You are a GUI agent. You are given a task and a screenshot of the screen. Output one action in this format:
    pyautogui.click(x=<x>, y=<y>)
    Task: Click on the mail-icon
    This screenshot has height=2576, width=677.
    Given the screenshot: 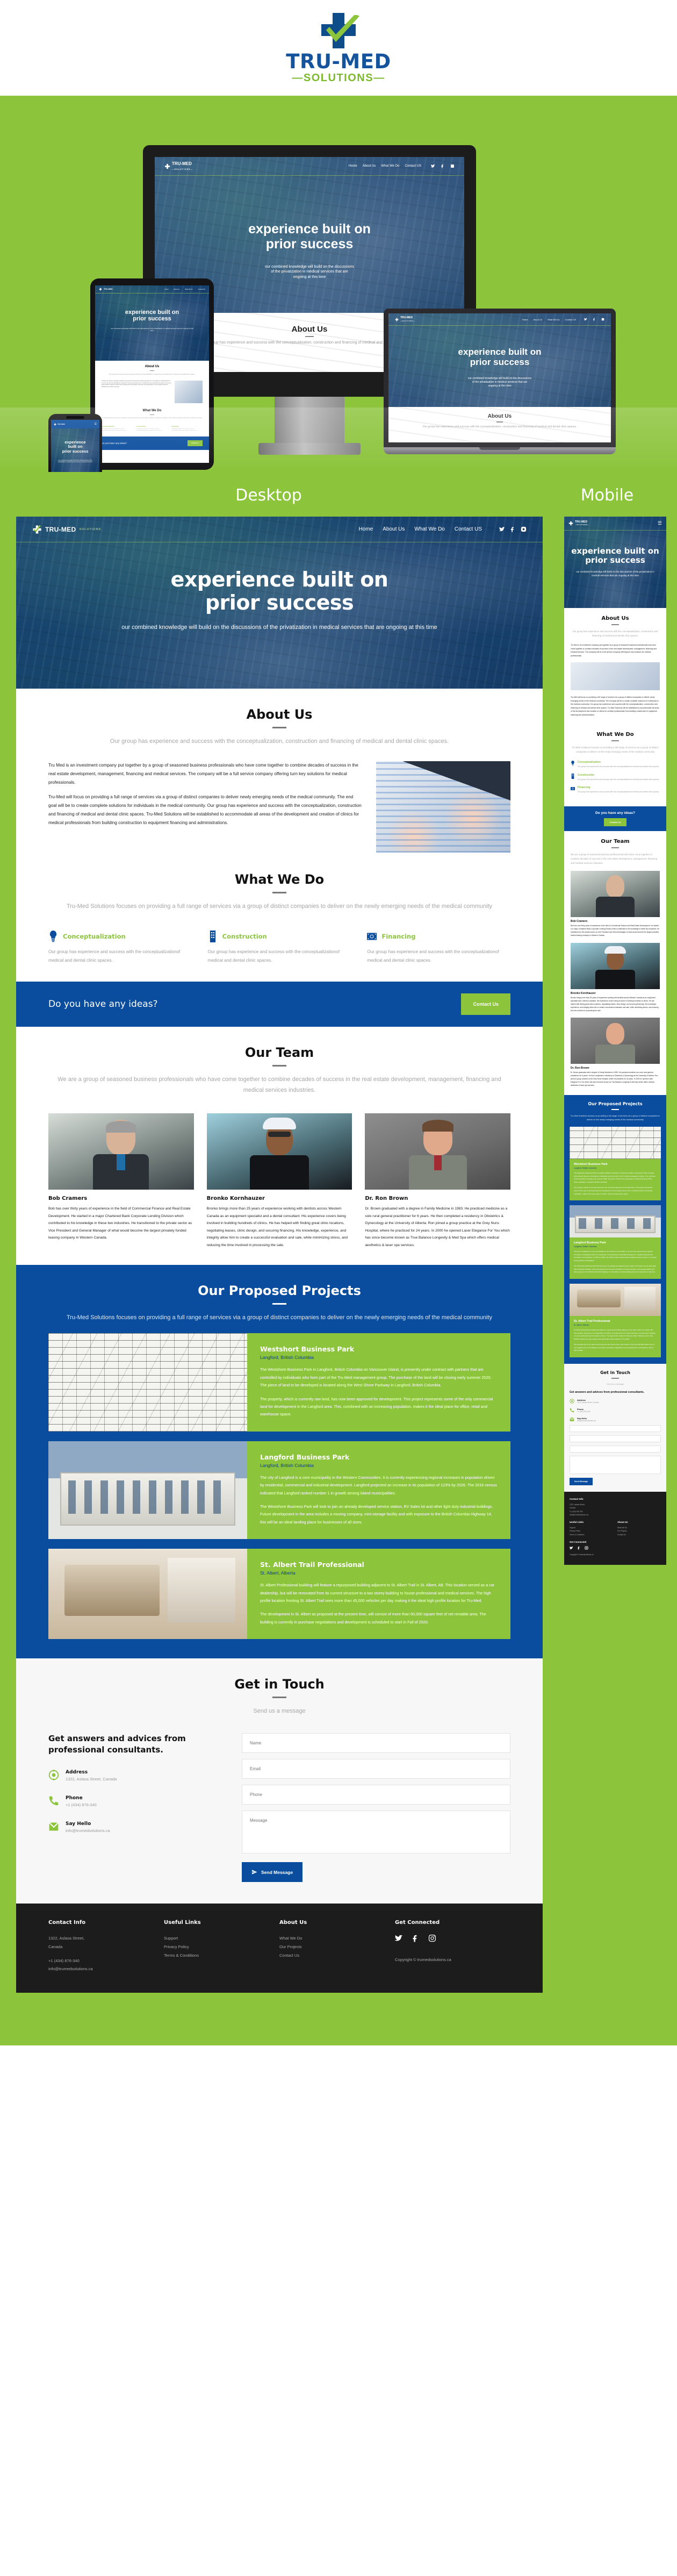 What is the action you would take?
    pyautogui.click(x=53, y=1826)
    